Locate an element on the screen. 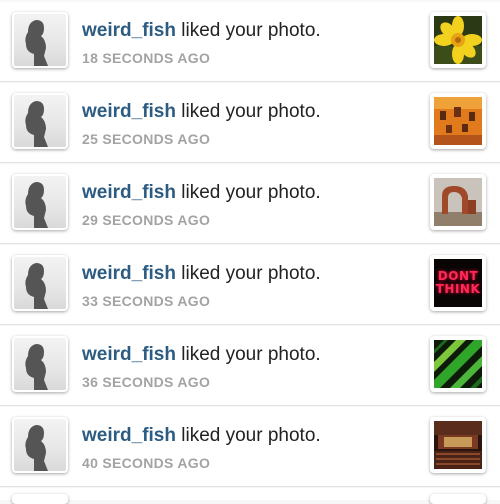 This screenshot has height=504, width=500. concert-hall-thumbnail is located at coordinates (458, 445).